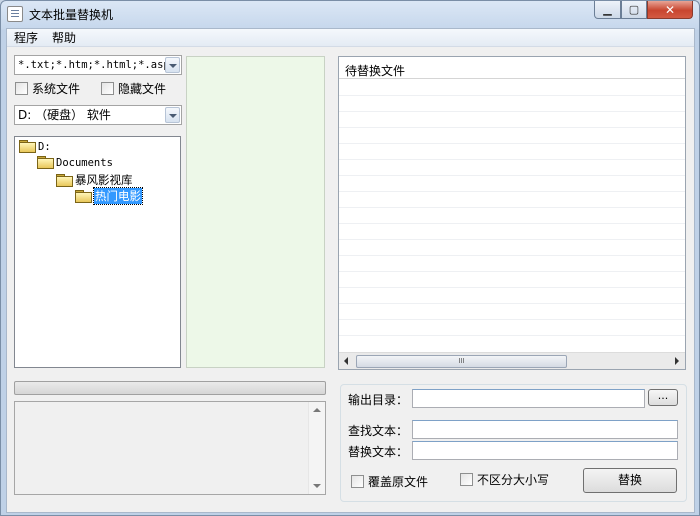 Image resolution: width=700 pixels, height=516 pixels. I want to click on close-icon: ✕, so click(670, 9).